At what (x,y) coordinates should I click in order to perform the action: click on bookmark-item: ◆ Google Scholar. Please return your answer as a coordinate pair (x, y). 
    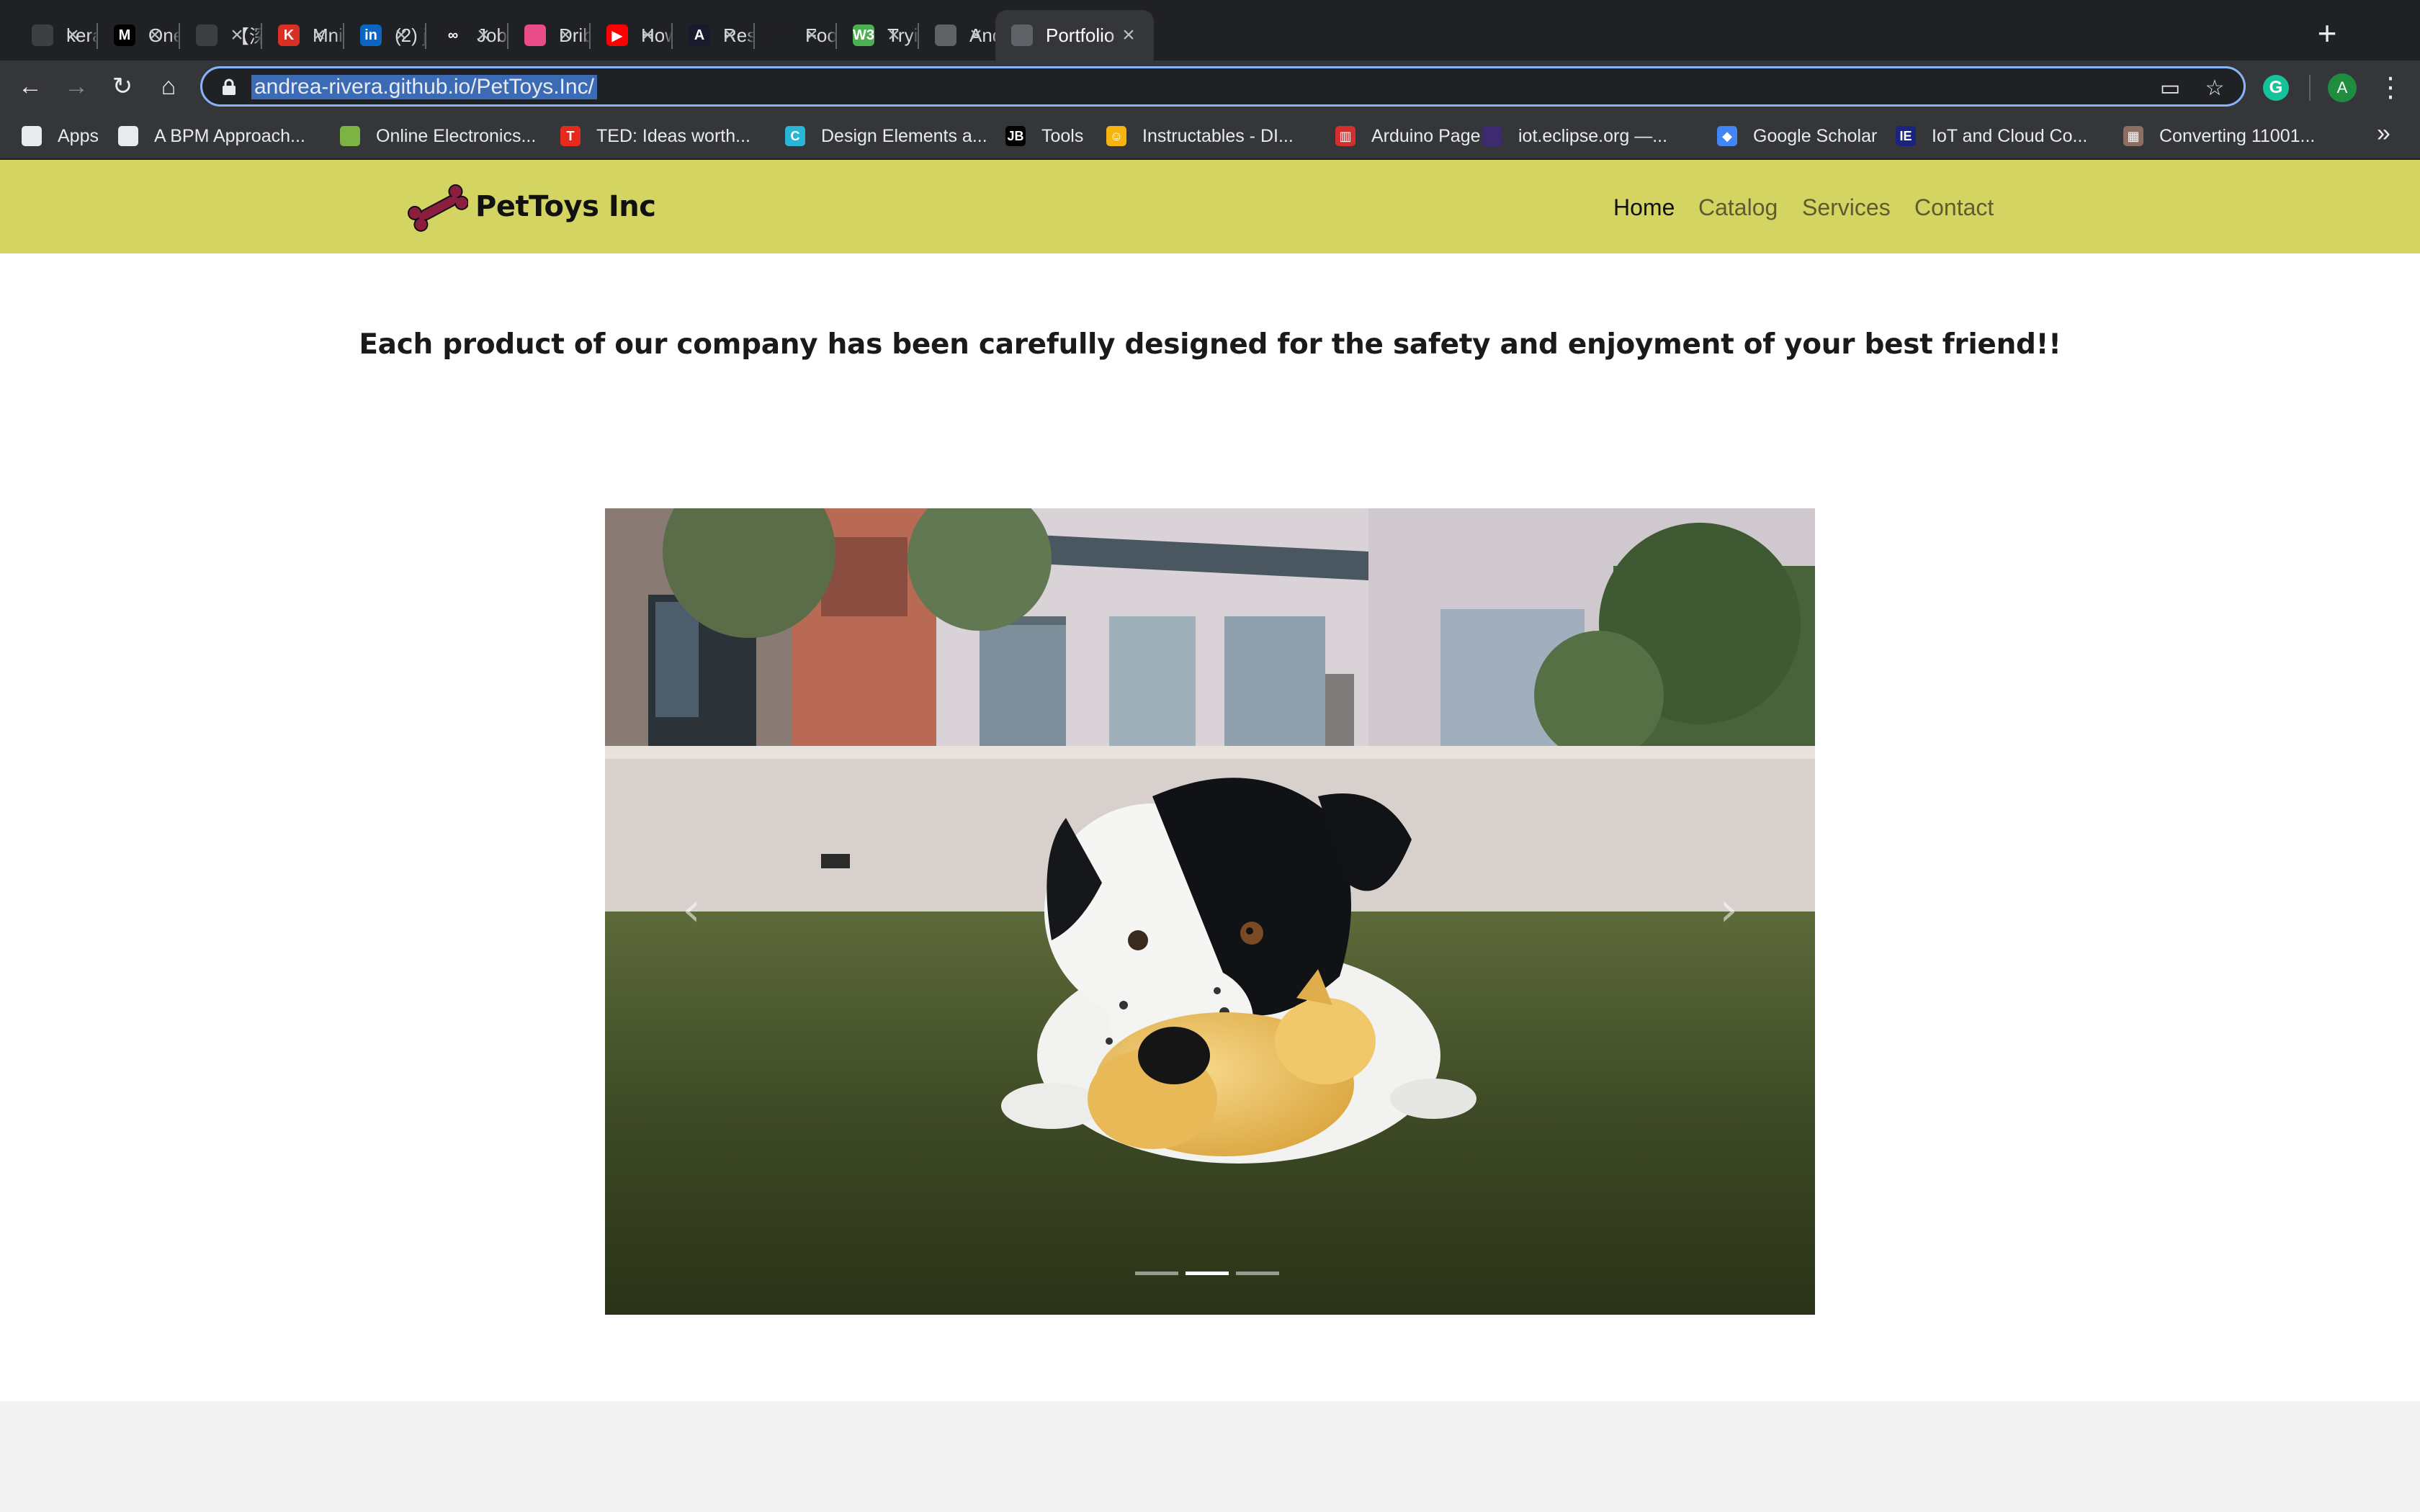
    Looking at the image, I should click on (1797, 136).